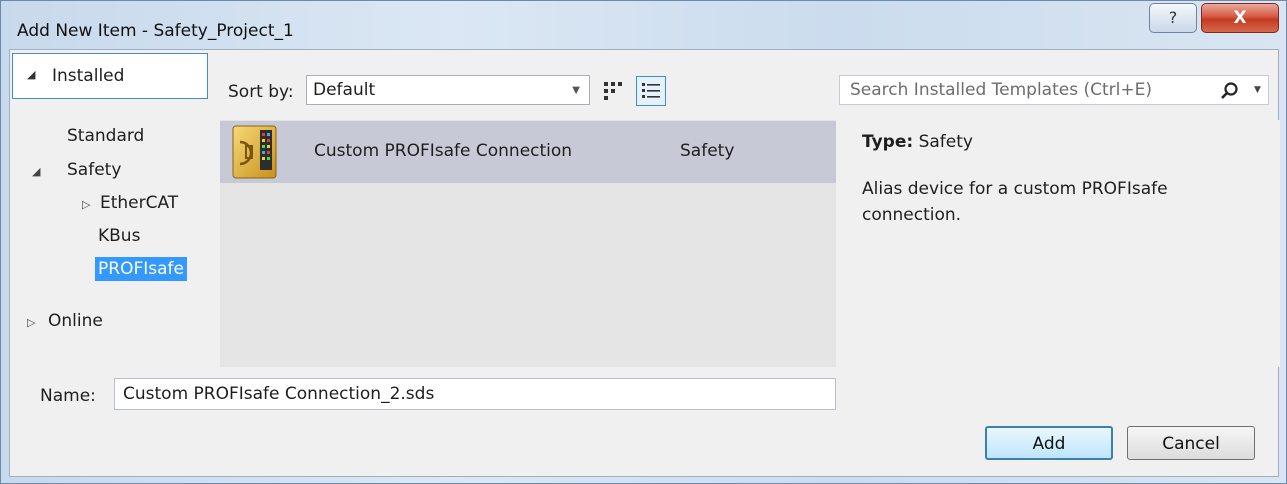 Image resolution: width=1287 pixels, height=484 pixels. I want to click on tree-item-profisafe: PROFIsafe, so click(141, 269).